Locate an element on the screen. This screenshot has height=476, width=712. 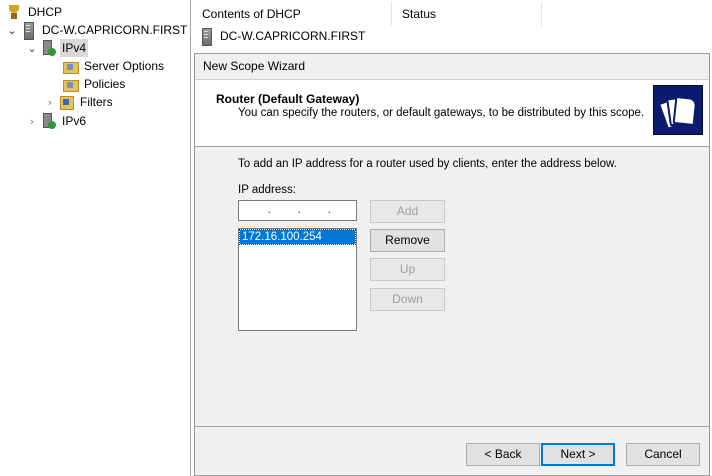
dialog-title: New Scope Wizard is located at coordinates (254, 66).